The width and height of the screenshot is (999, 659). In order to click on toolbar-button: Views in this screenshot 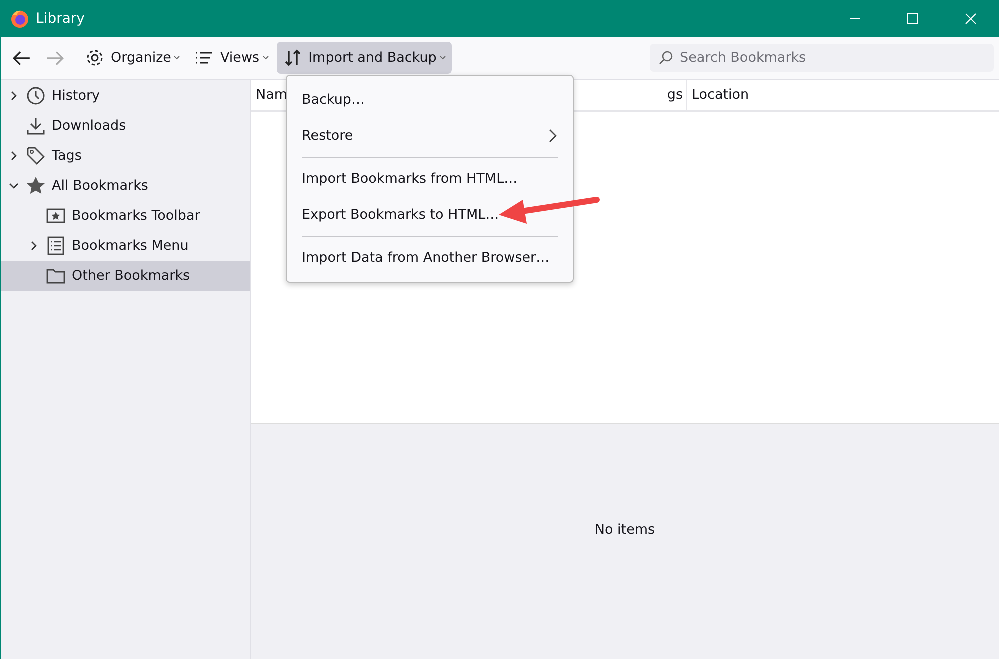, I will do `click(231, 58)`.